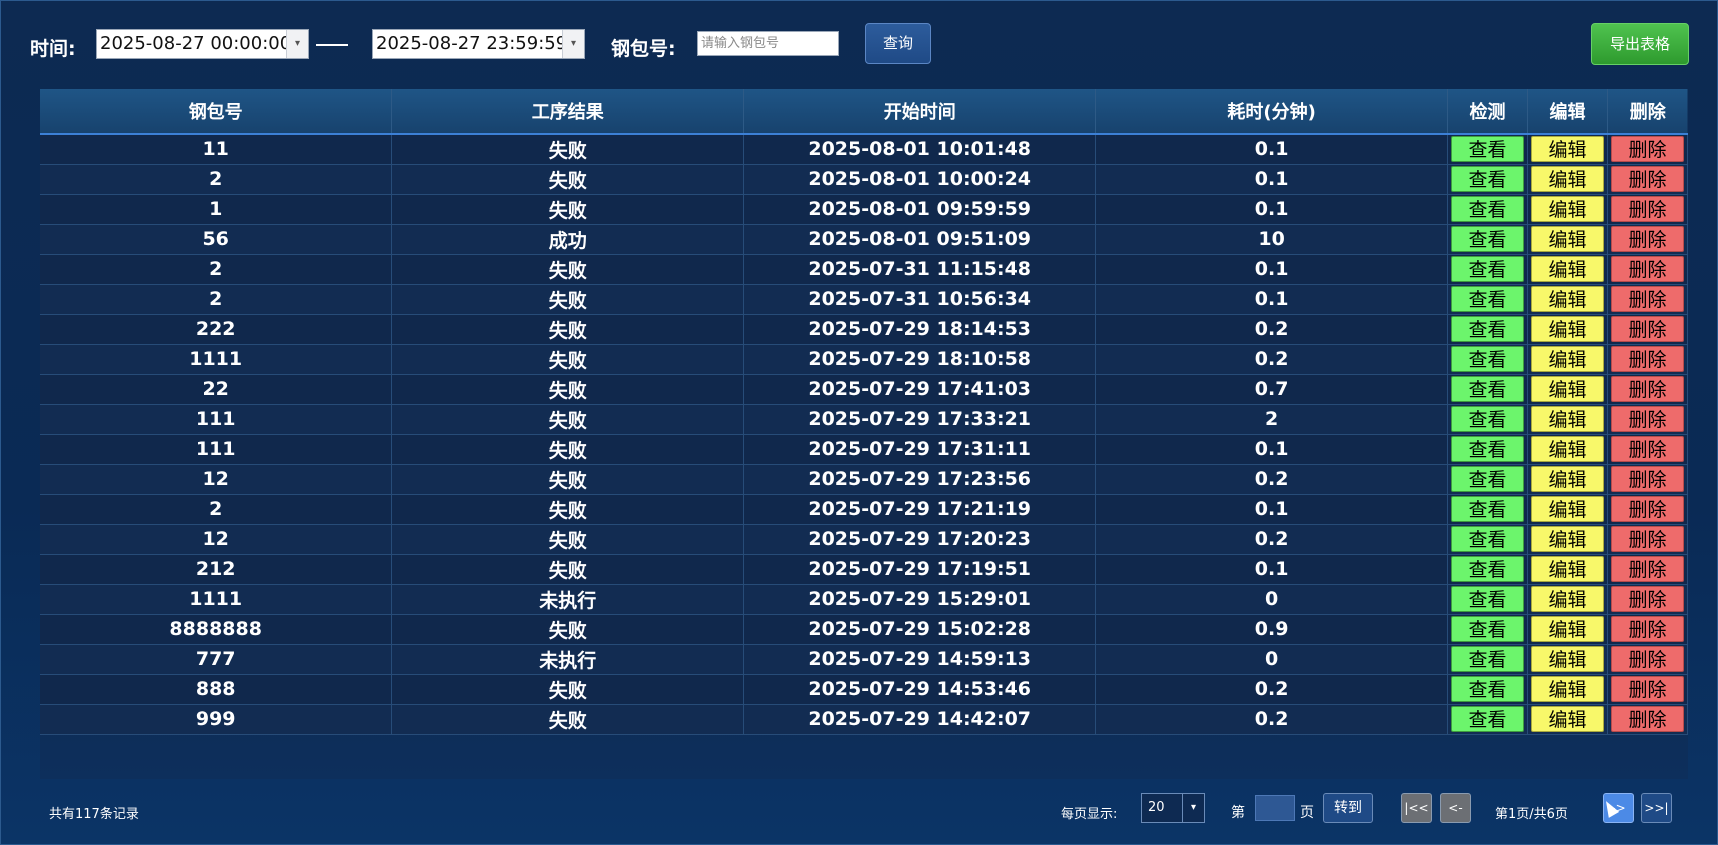 The width and height of the screenshot is (1718, 845). I want to click on cell-package: 12, so click(216, 539).